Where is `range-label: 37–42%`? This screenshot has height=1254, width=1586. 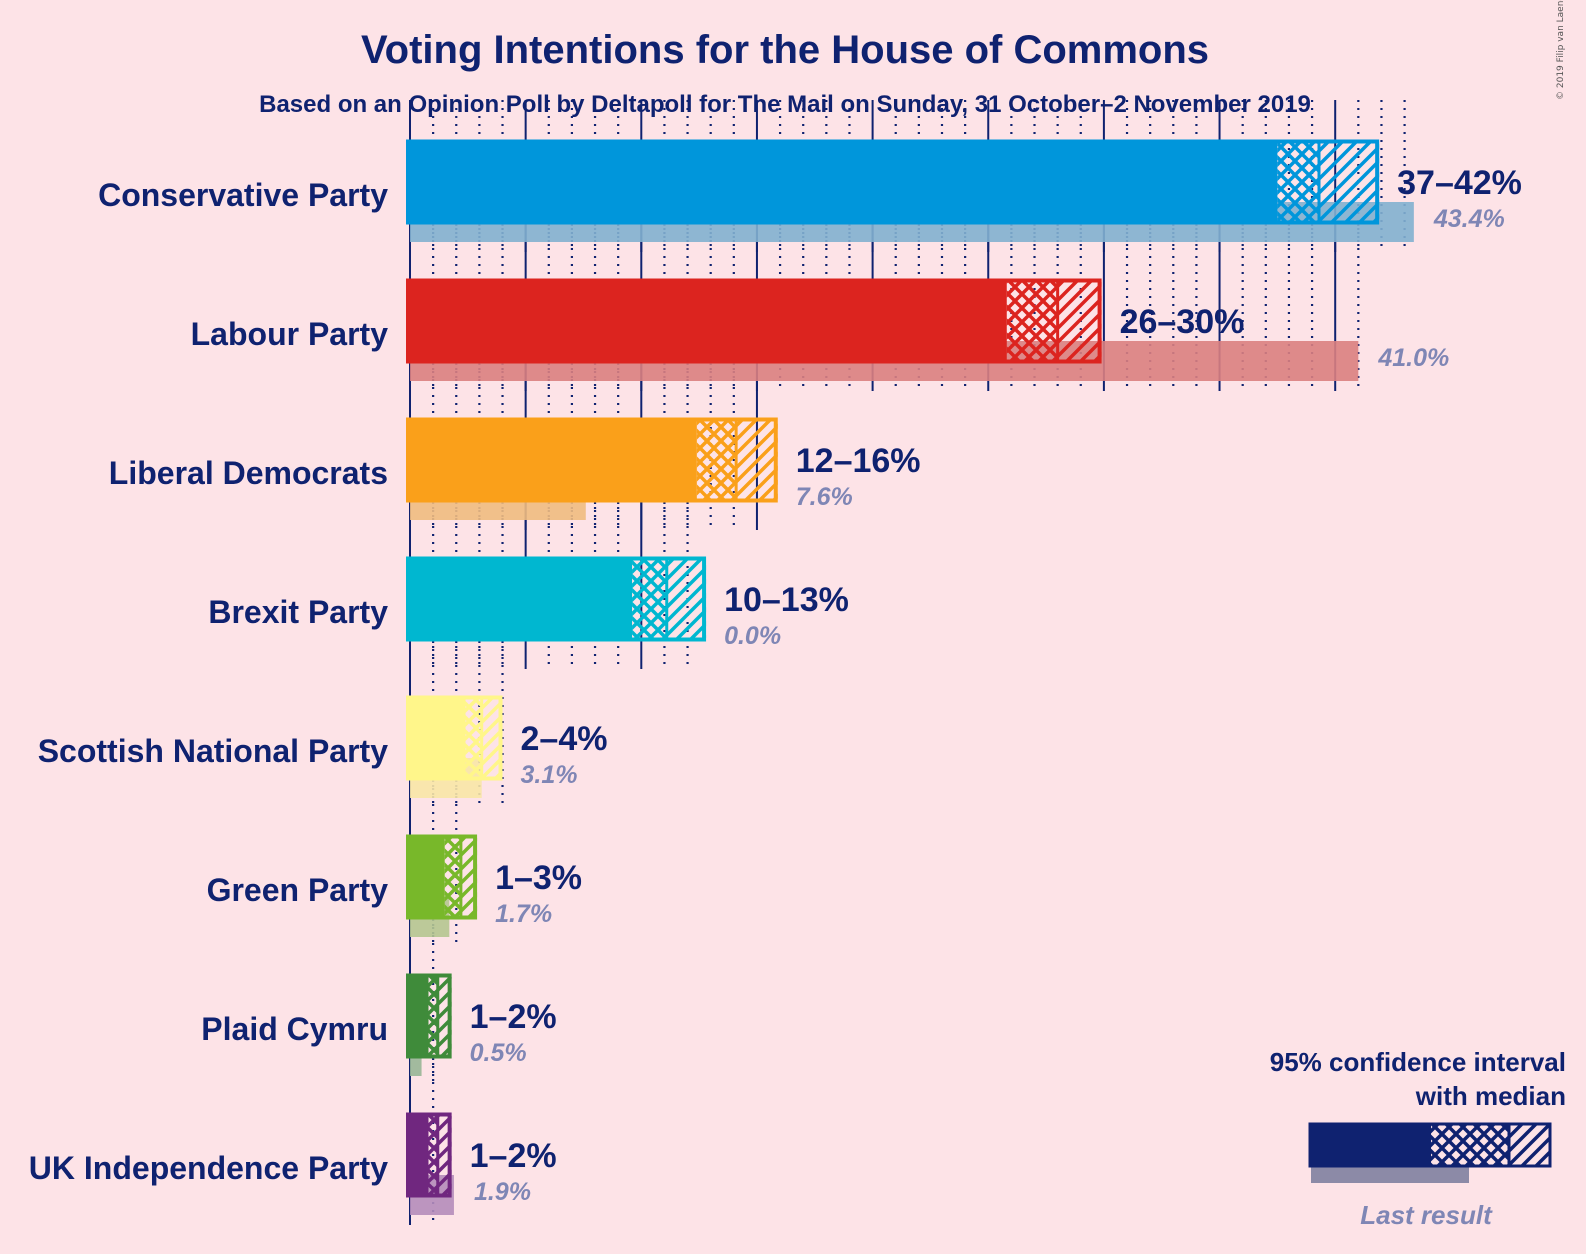 range-label: 37–42% is located at coordinates (1459, 183).